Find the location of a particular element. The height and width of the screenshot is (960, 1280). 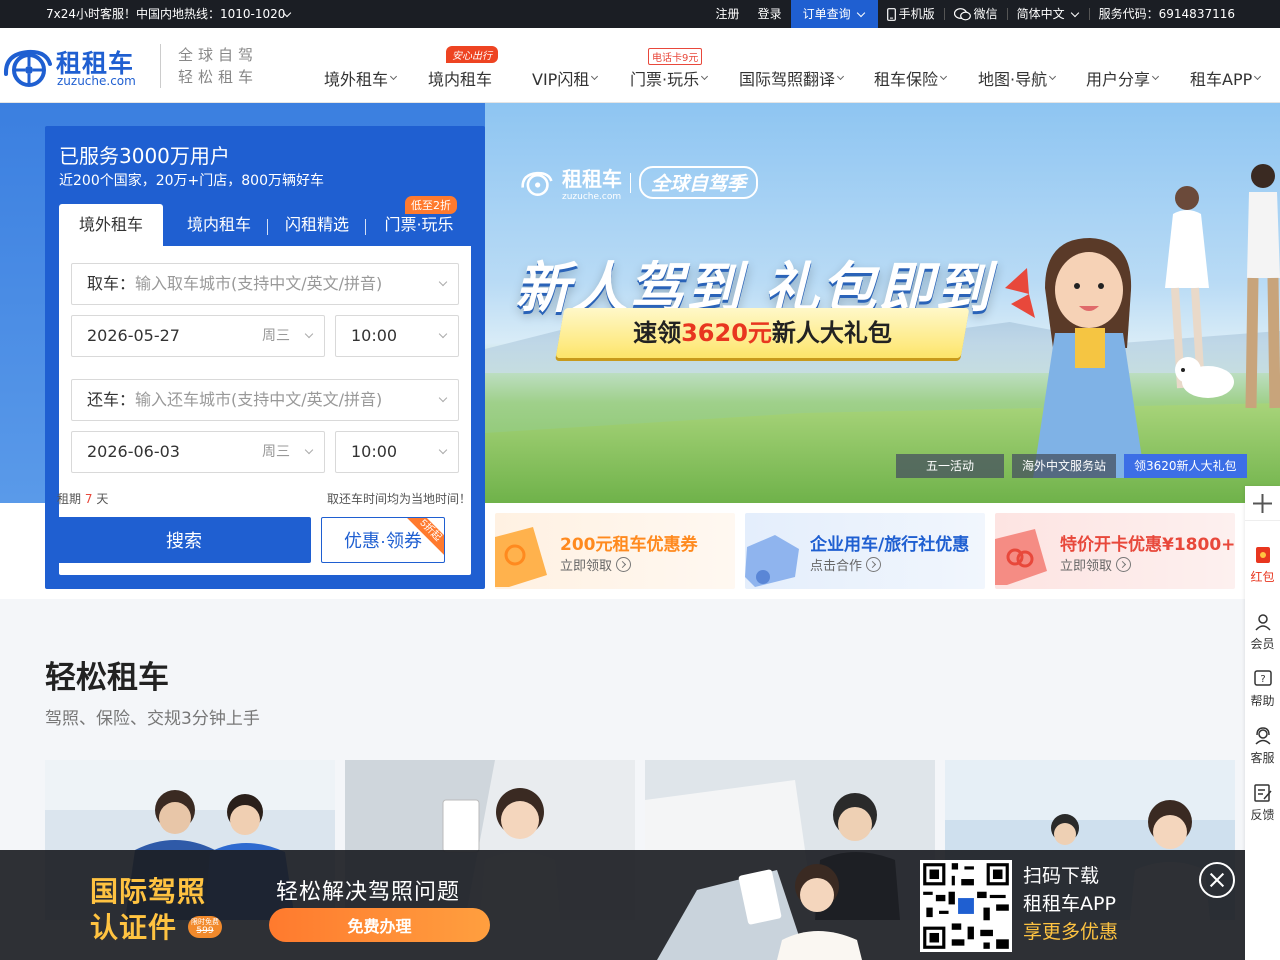

search-button: 搜索 is located at coordinates (184, 540).